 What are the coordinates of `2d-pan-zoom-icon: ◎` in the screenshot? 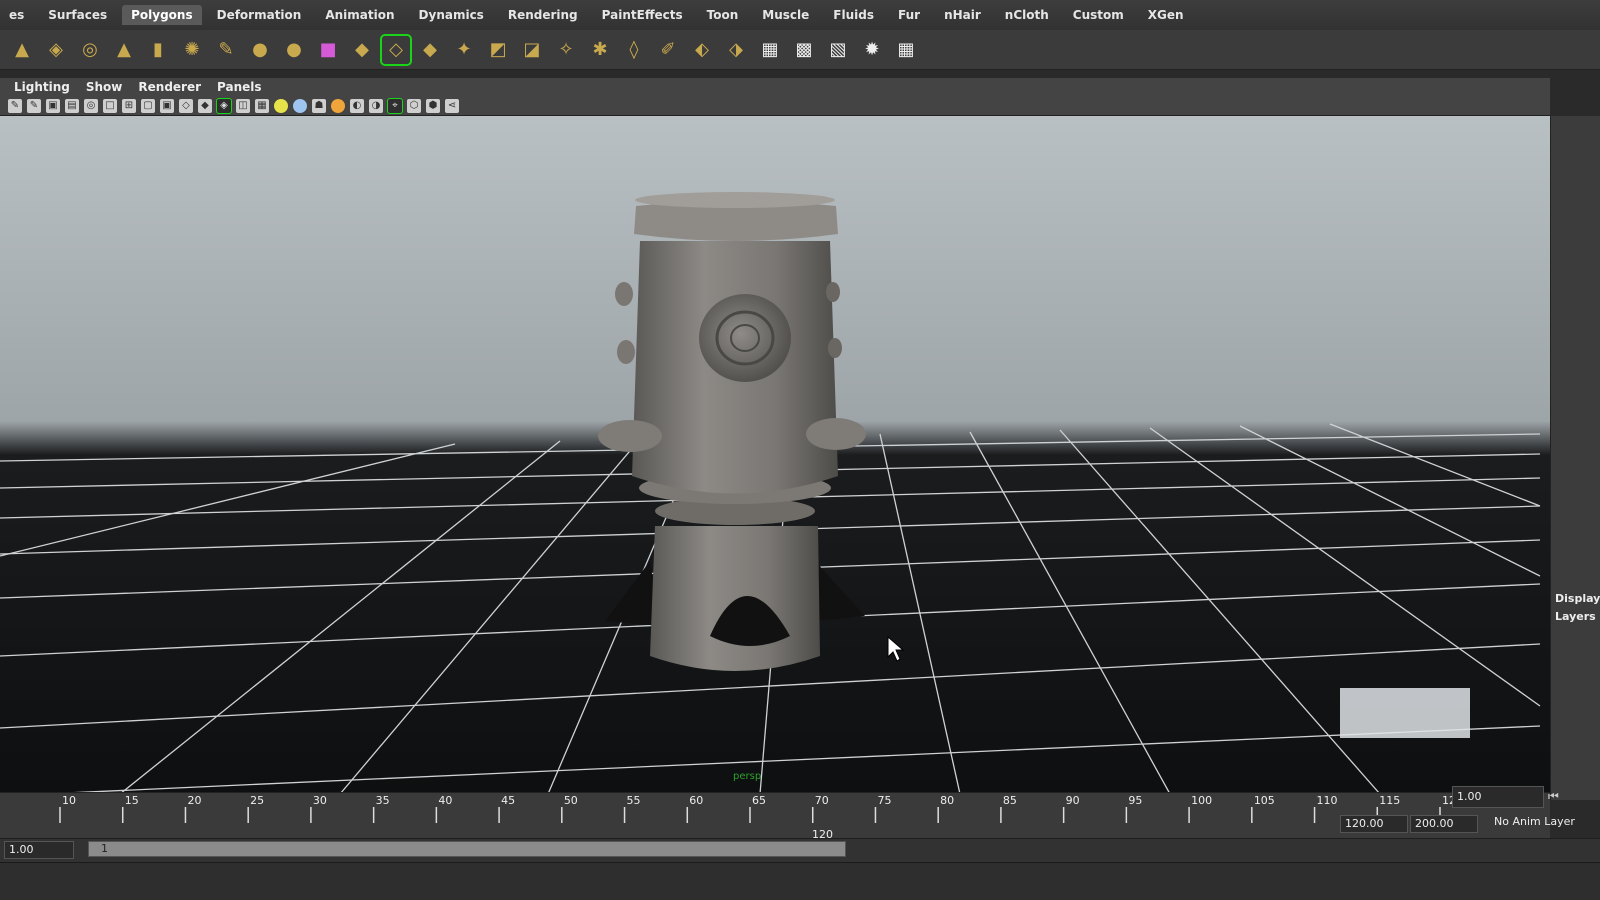 It's located at (91, 105).